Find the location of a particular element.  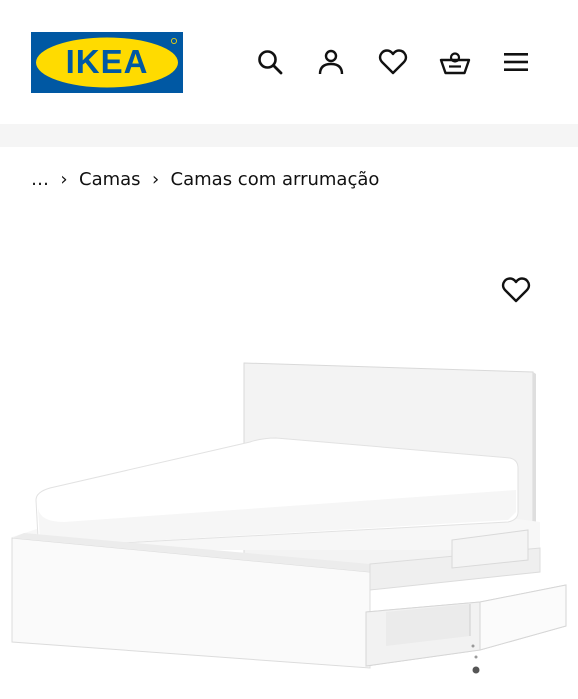

breadcrumb: … › Camas › Camas com arrumação is located at coordinates (205, 179).